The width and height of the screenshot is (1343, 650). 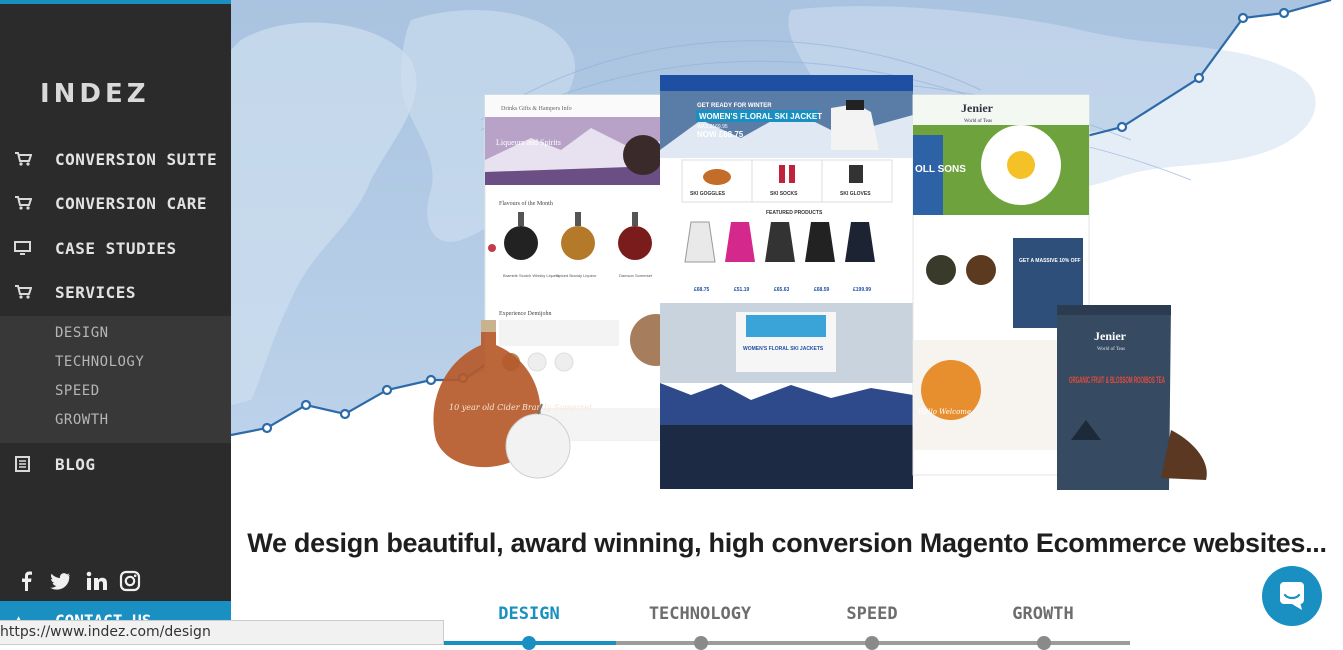 What do you see at coordinates (855, 194) in the screenshot?
I see `category-3: SKI GLOVES` at bounding box center [855, 194].